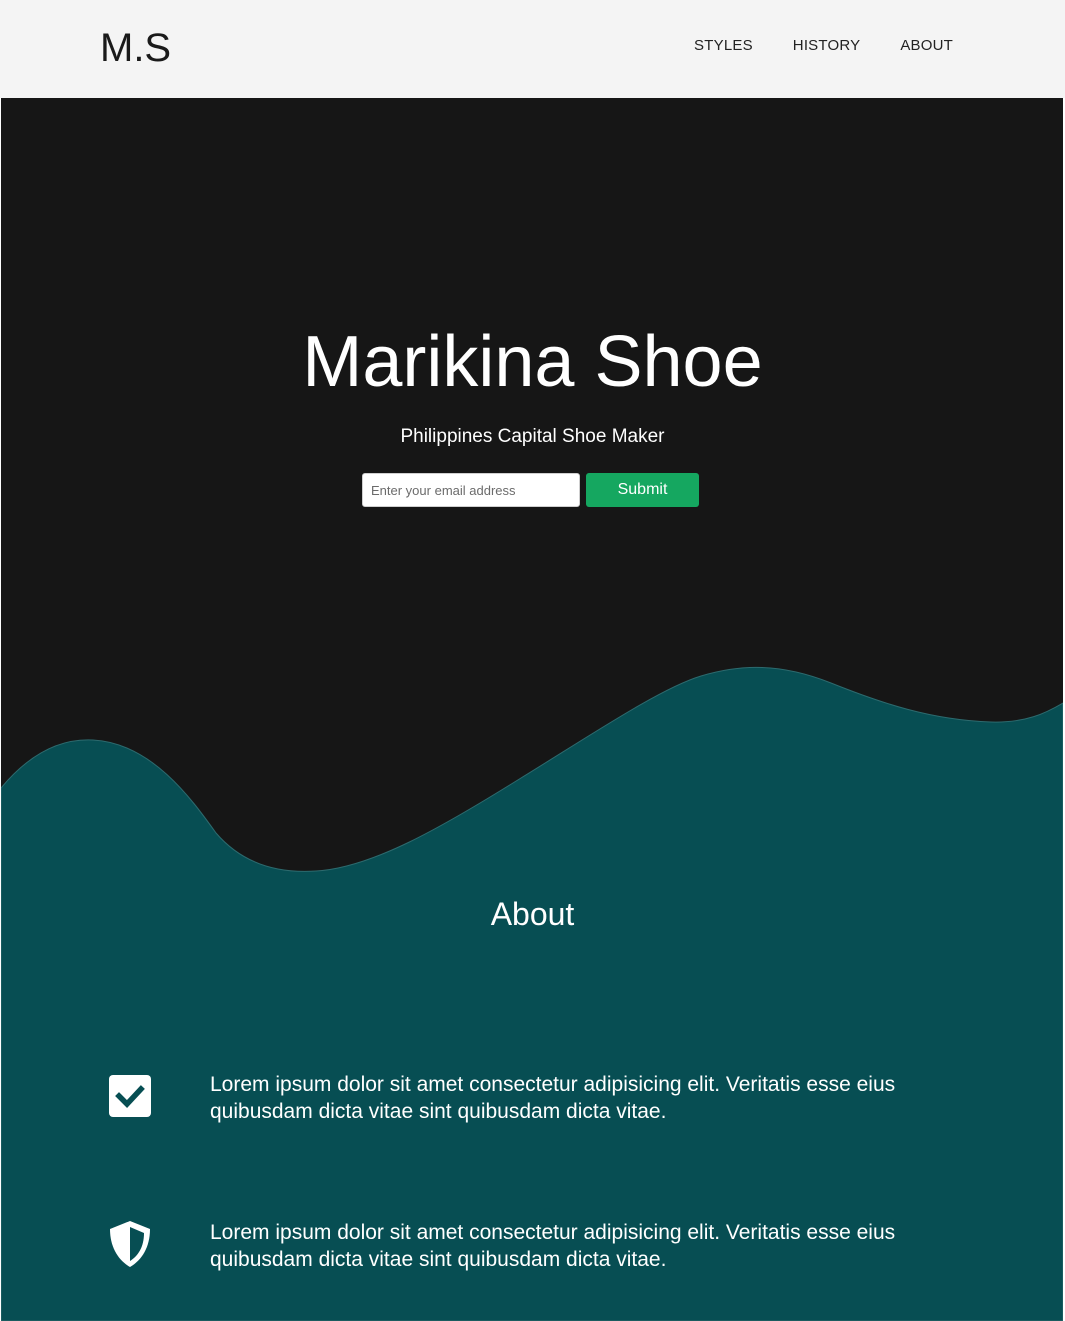 This screenshot has width=1065, height=1321. I want to click on email-input, so click(471, 490).